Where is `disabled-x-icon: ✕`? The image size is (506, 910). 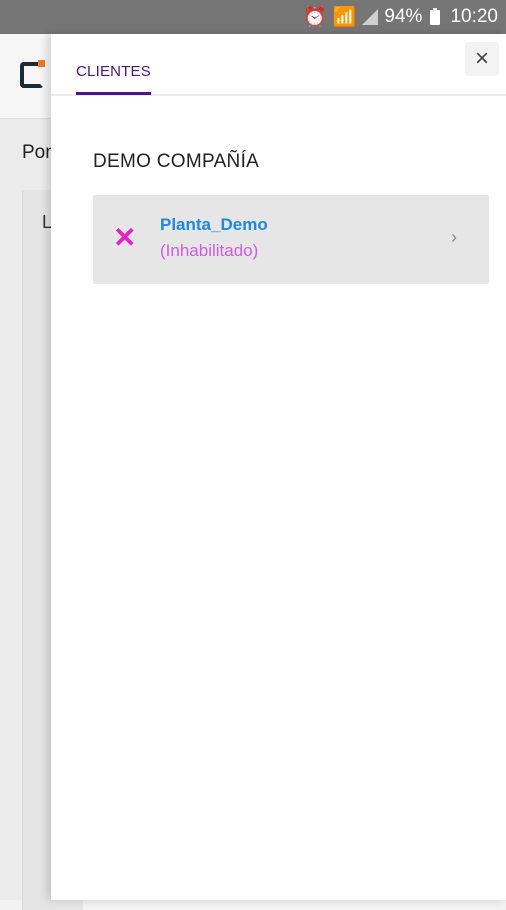
disabled-x-icon: ✕ is located at coordinates (125, 237).